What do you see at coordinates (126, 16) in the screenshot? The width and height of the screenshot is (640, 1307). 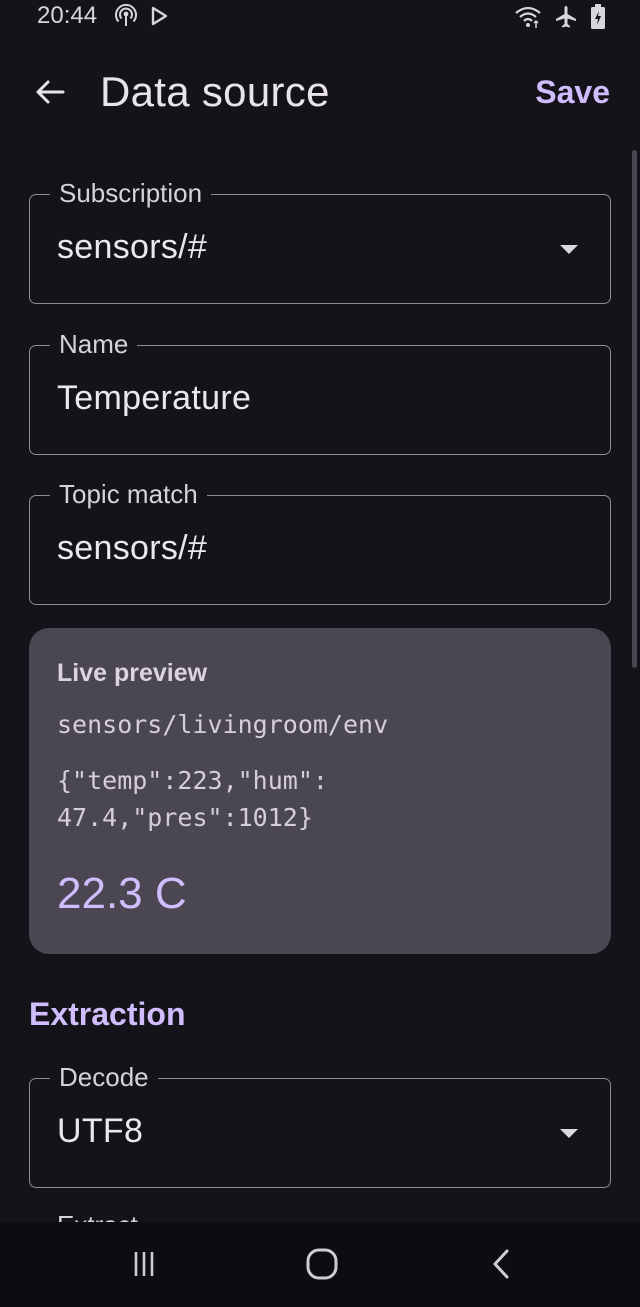 I see `hotspot-icon` at bounding box center [126, 16].